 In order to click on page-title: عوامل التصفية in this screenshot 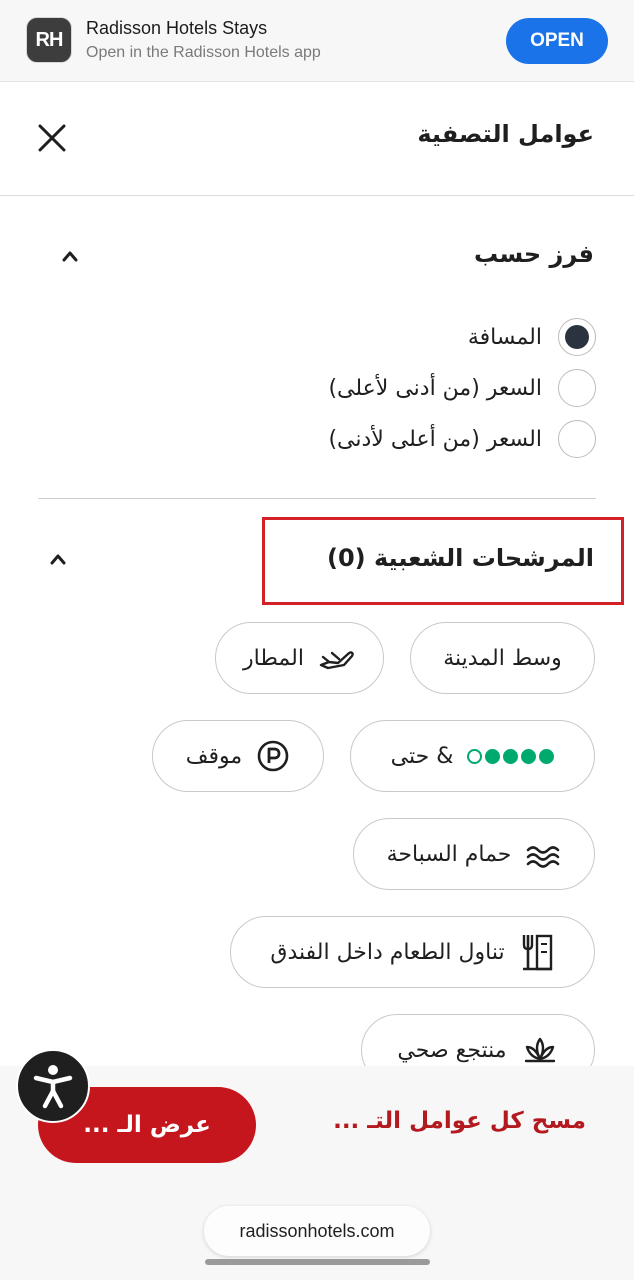, I will do `click(505, 134)`.